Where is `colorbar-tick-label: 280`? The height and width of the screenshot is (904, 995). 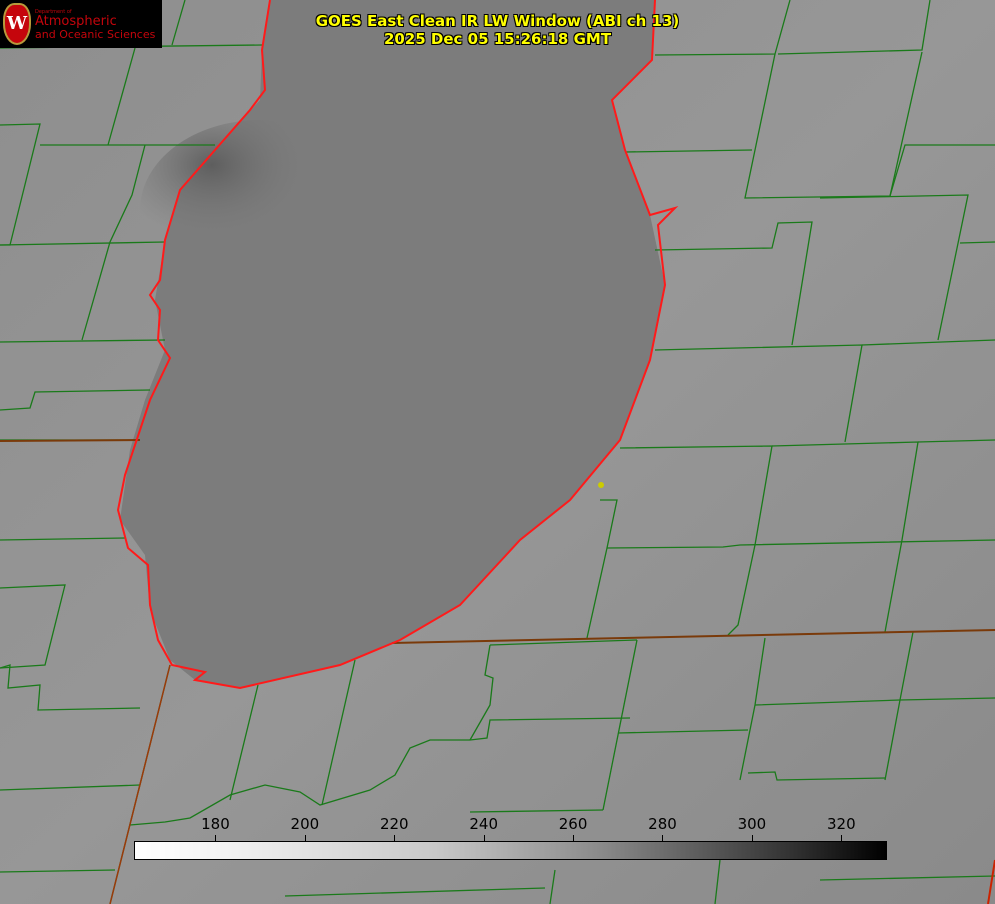
colorbar-tick-label: 280 is located at coordinates (662, 824).